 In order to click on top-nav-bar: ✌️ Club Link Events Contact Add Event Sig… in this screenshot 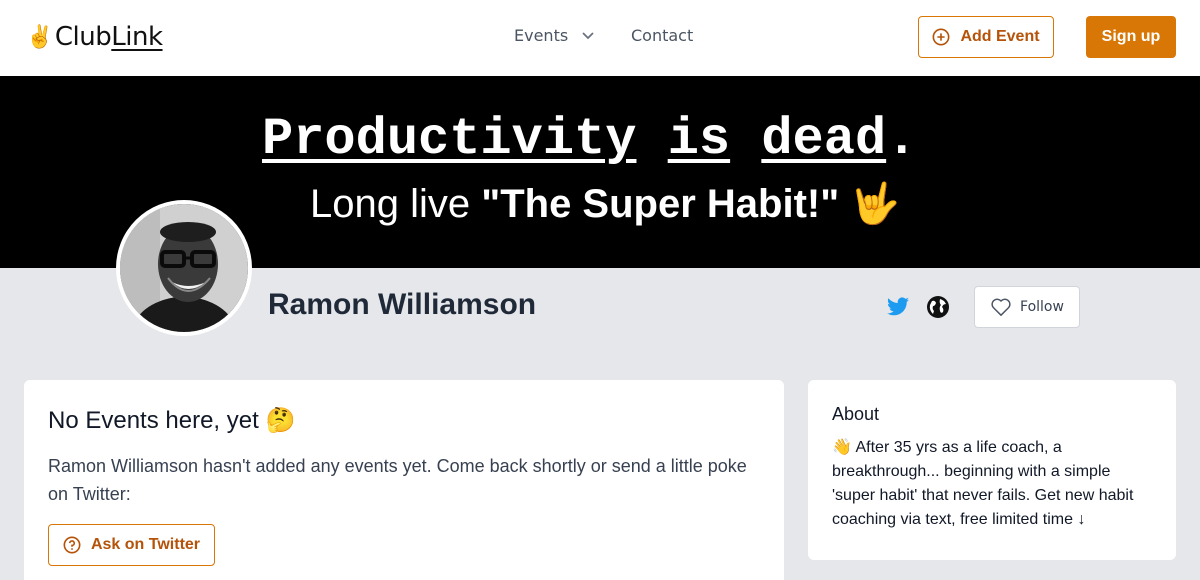, I will do `click(600, 38)`.